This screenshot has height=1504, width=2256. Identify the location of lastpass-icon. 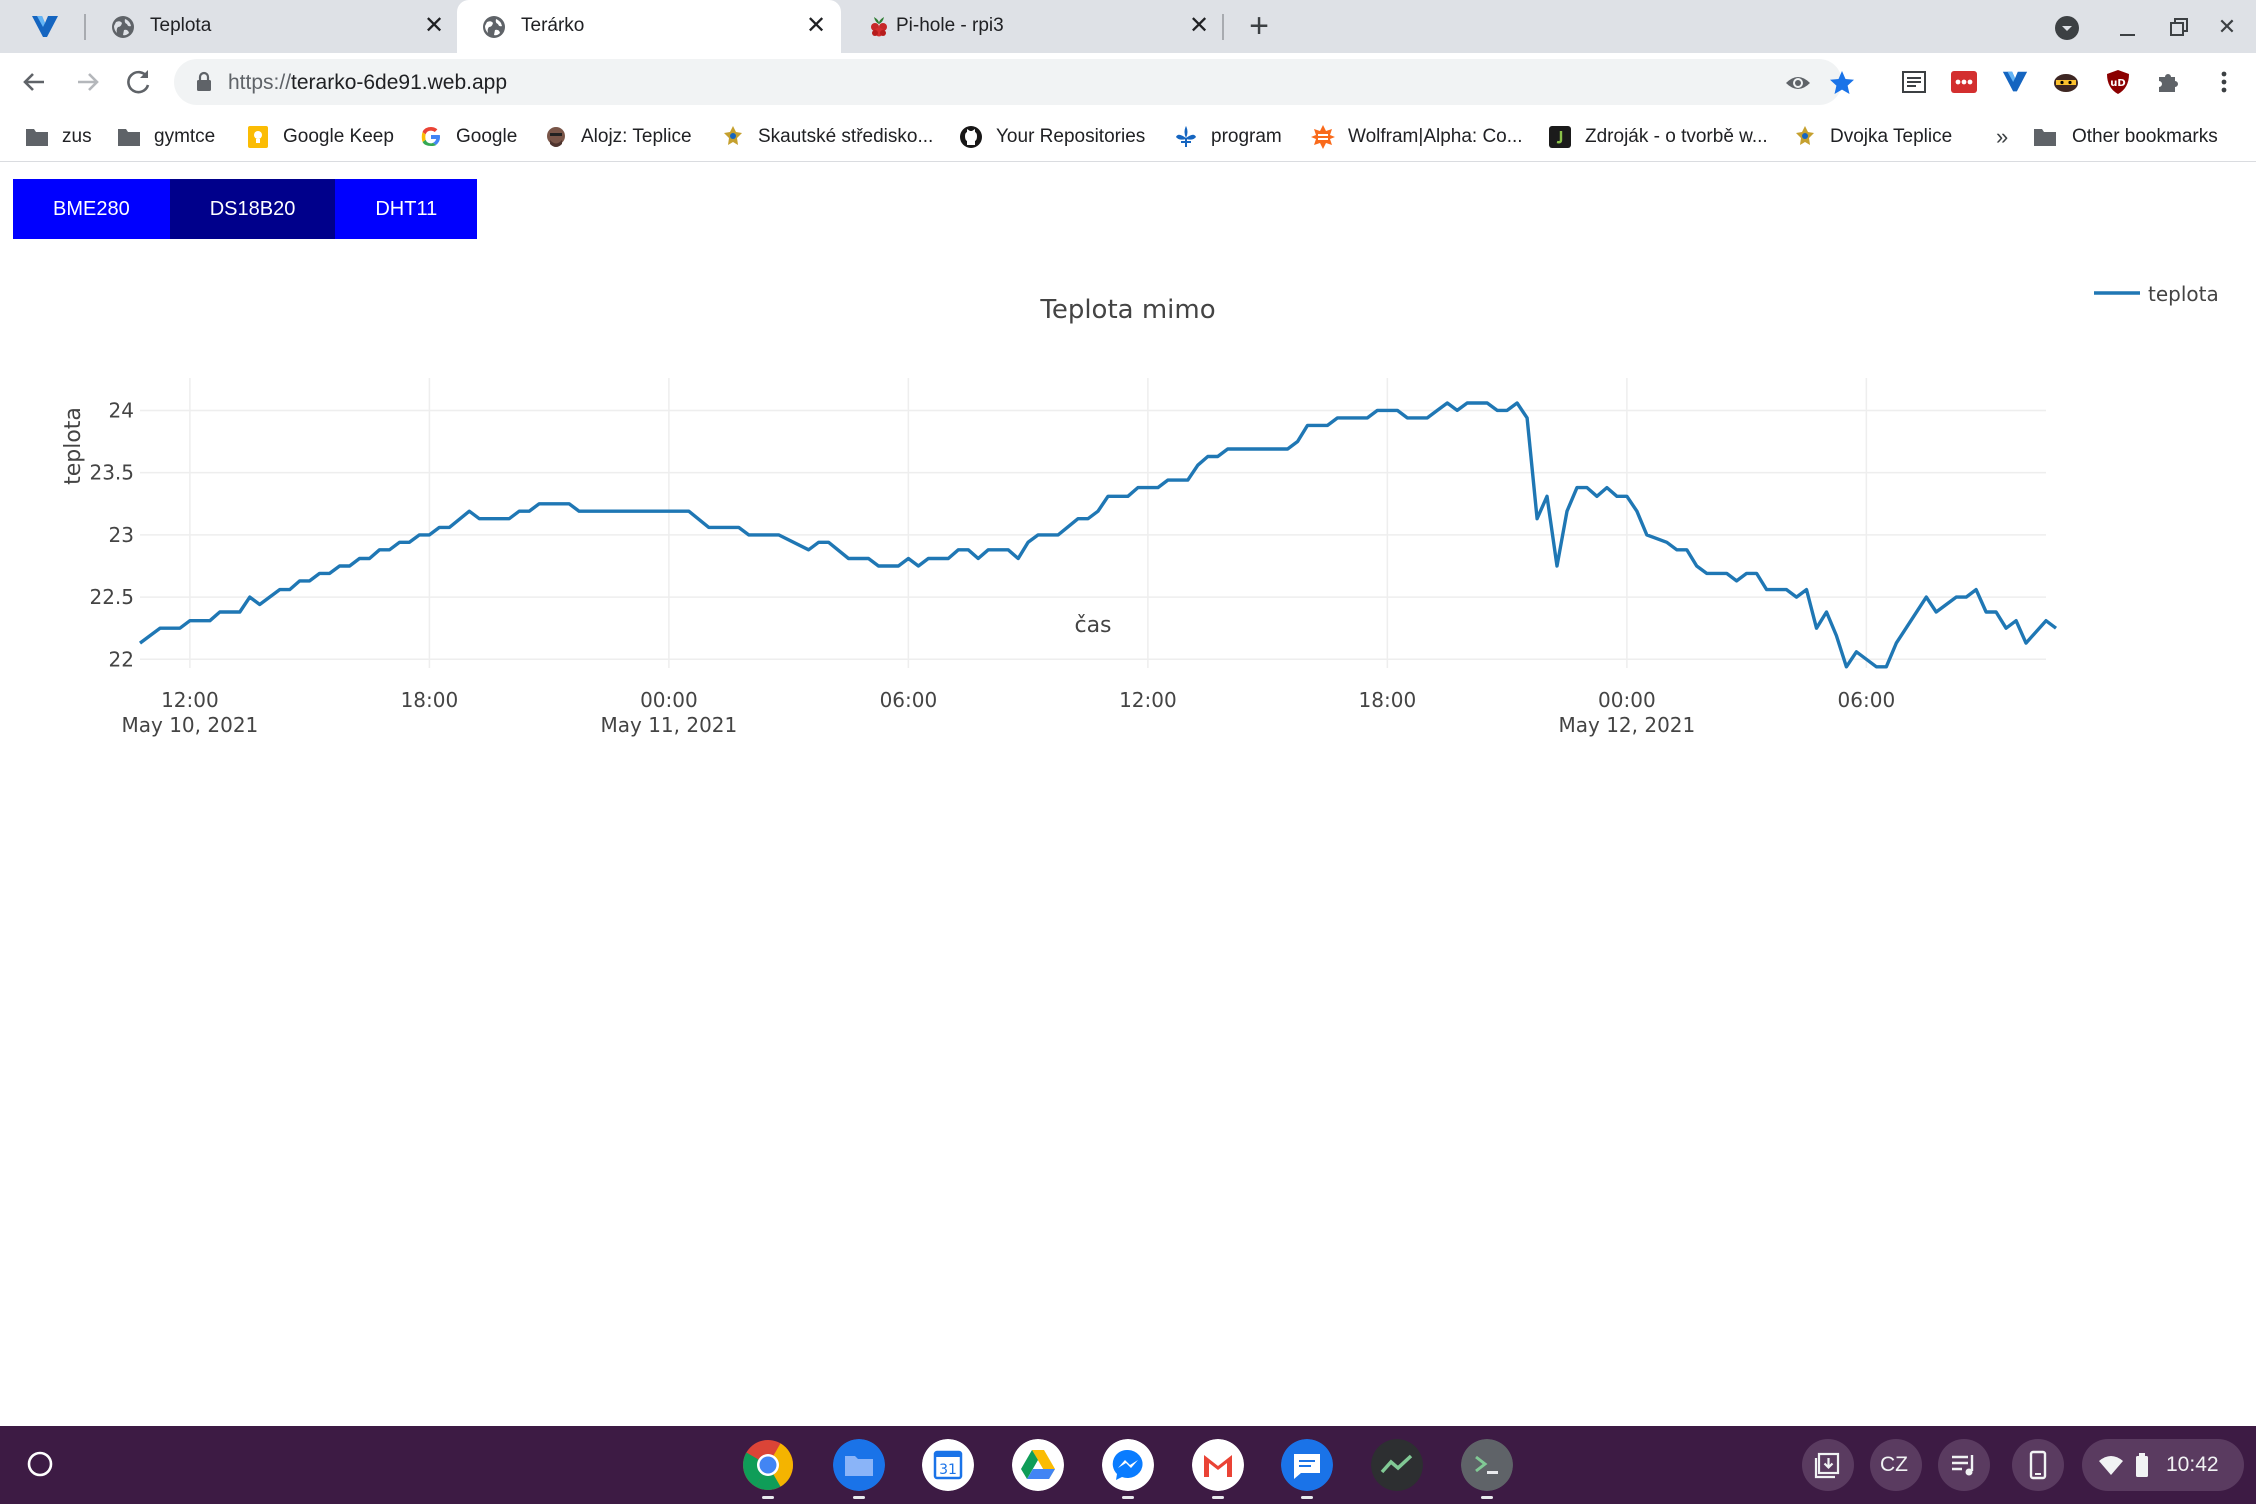
(1964, 82).